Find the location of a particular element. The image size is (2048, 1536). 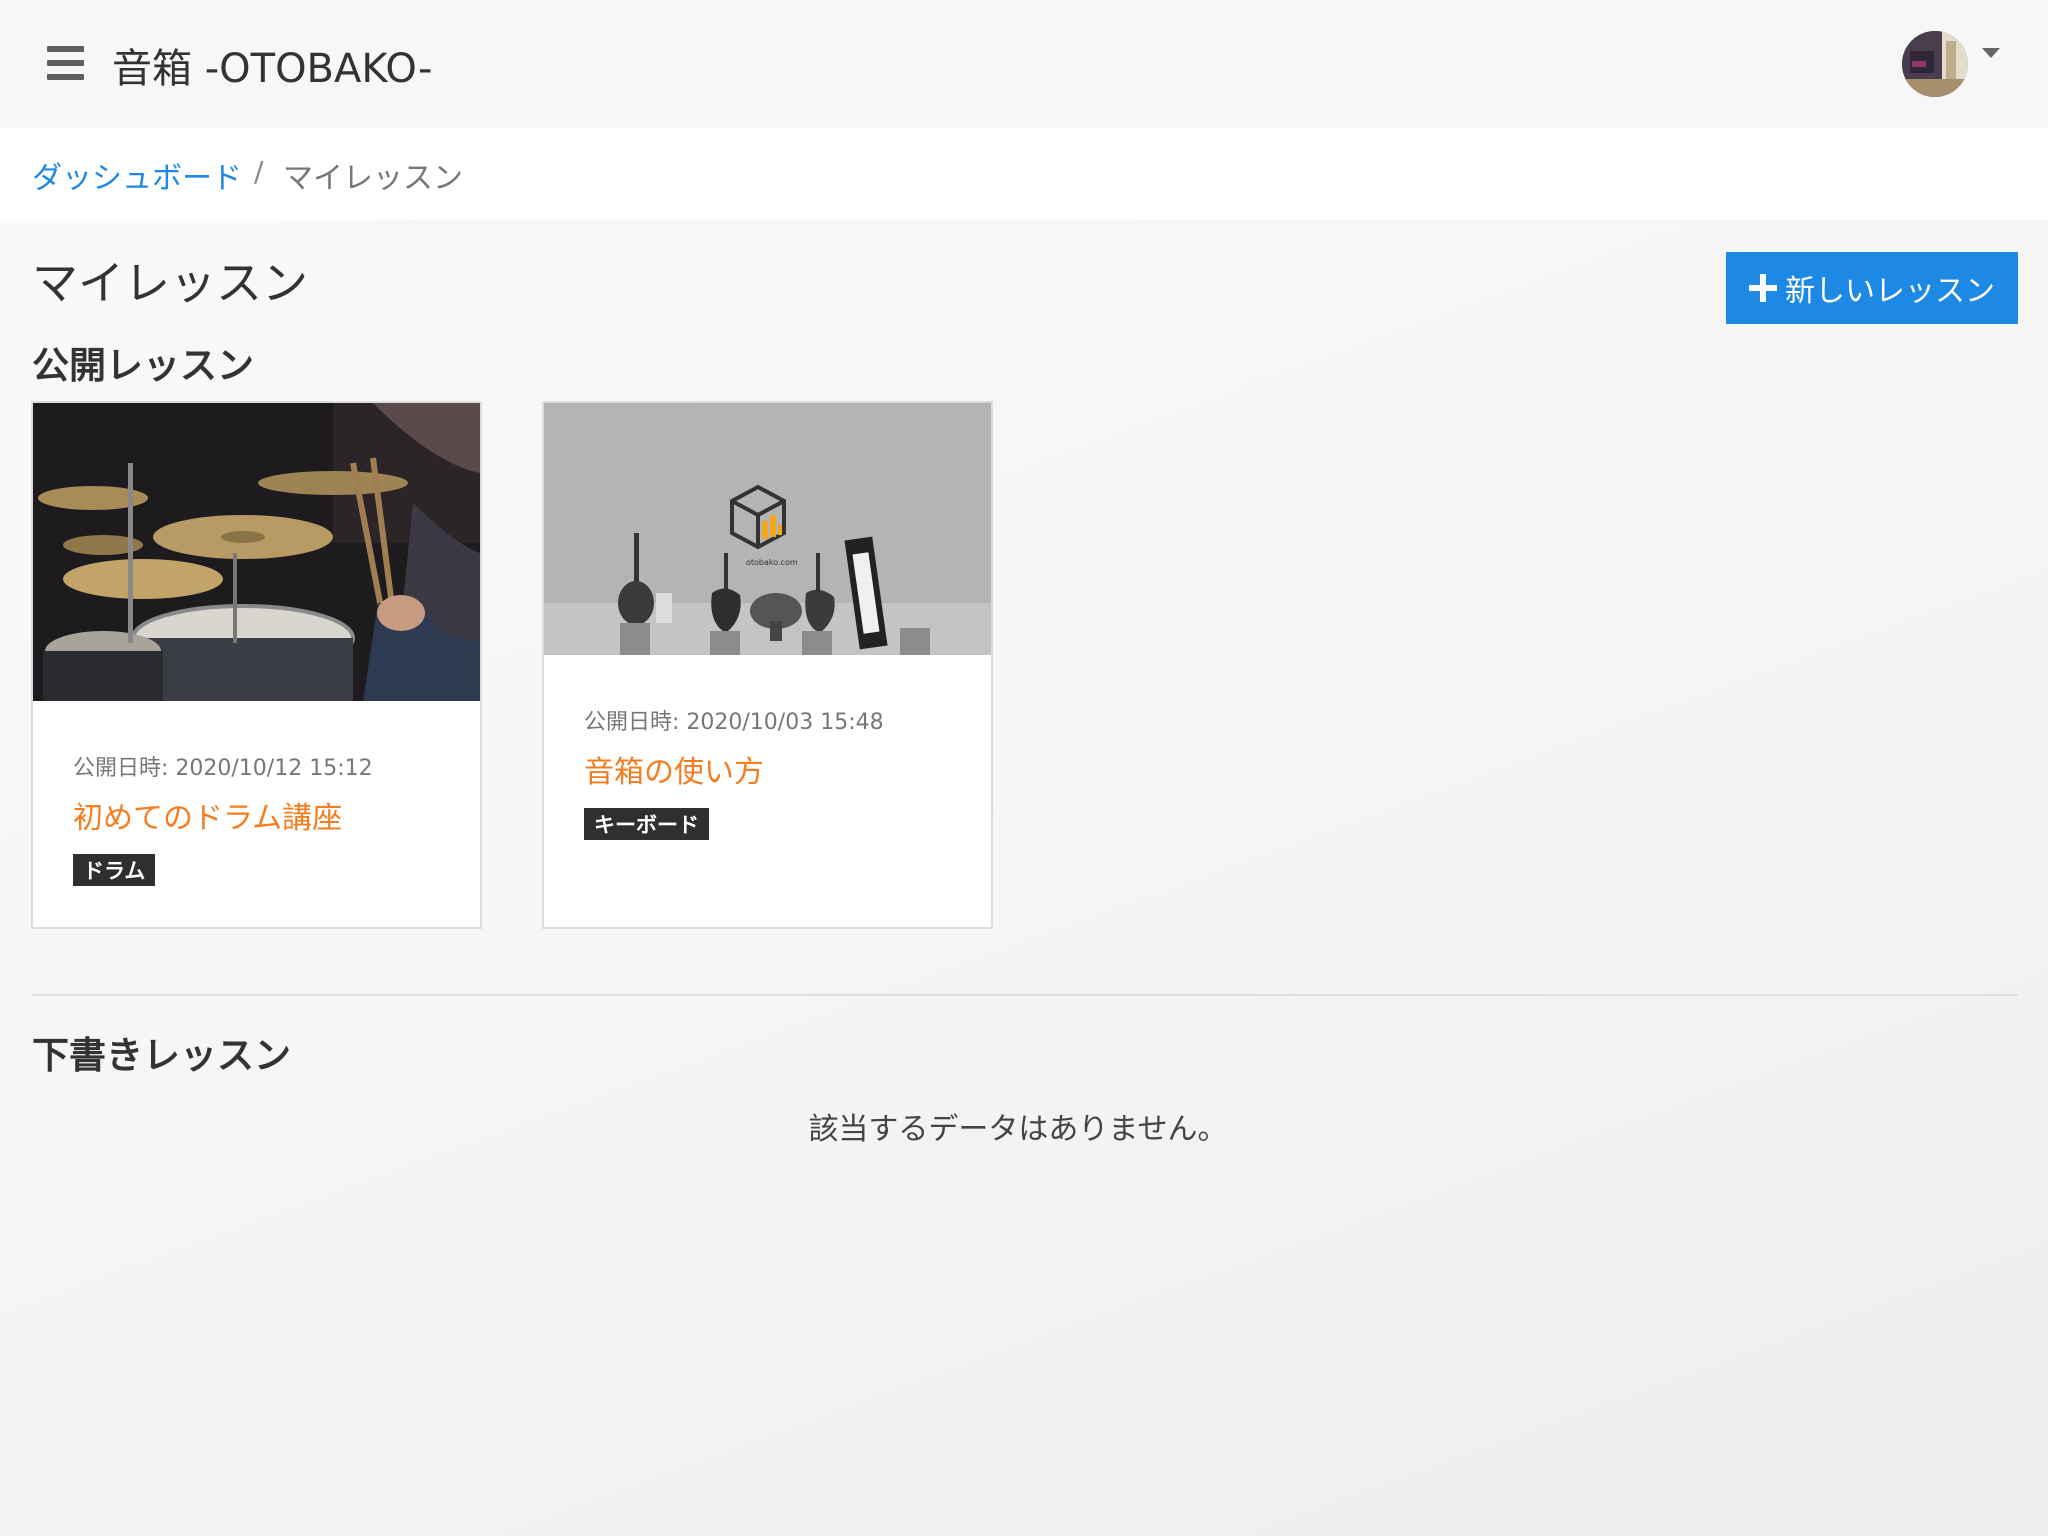

section-divider is located at coordinates (1025, 995).